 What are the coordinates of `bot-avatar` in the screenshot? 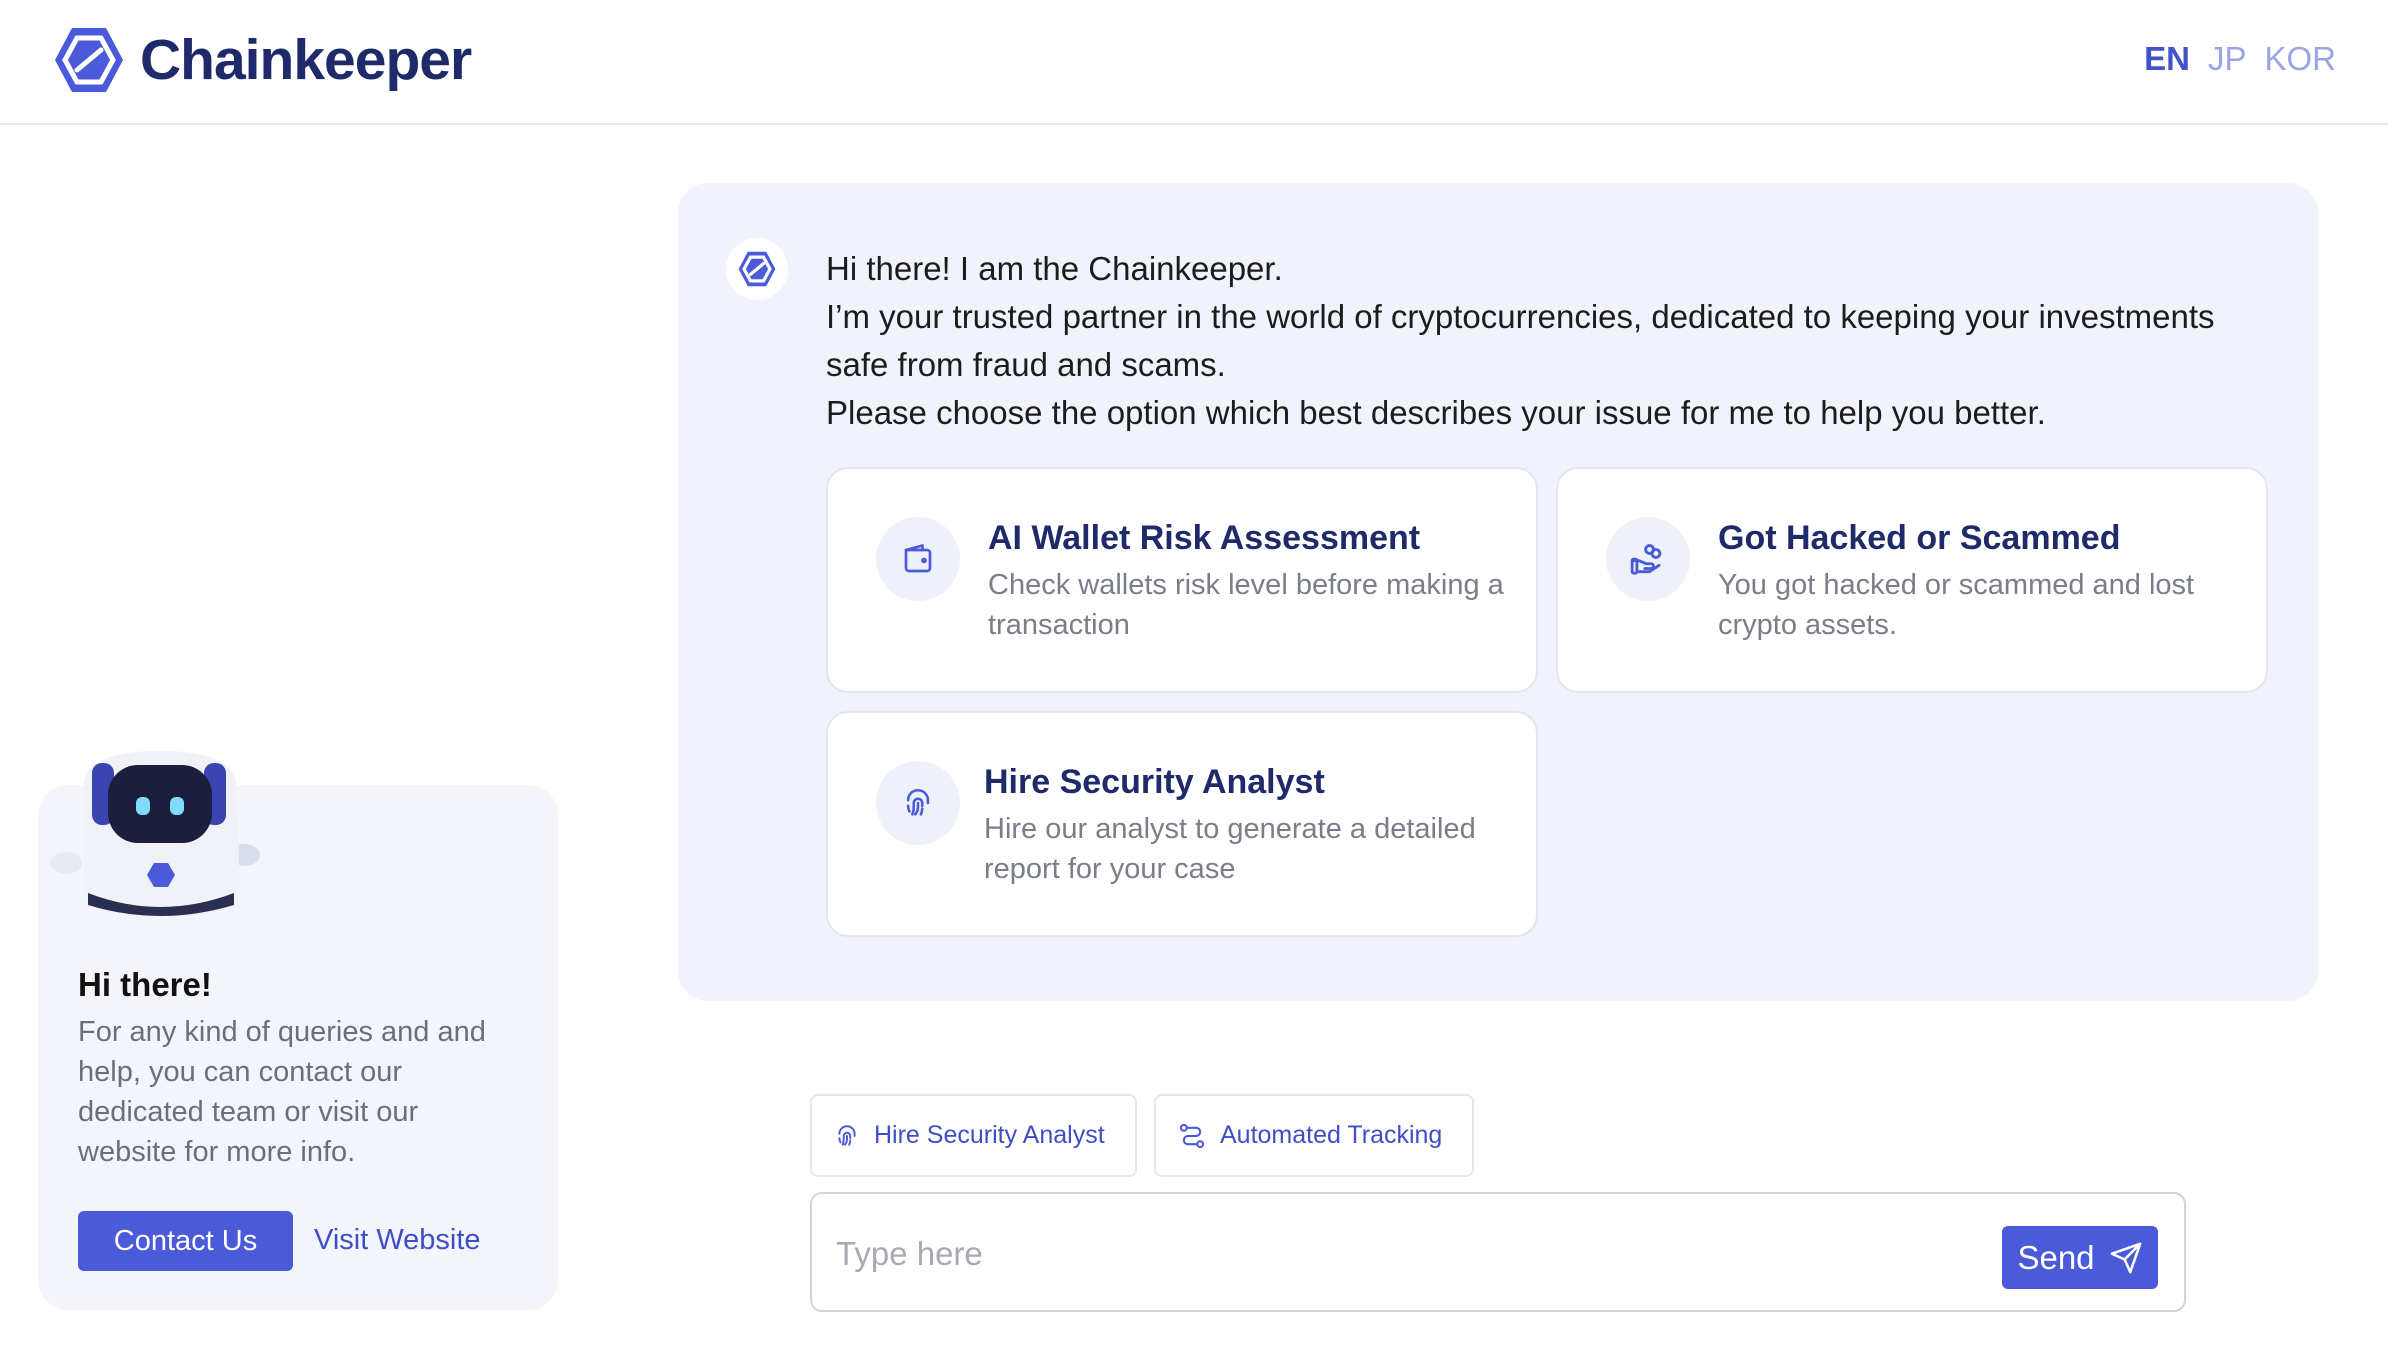 It's located at (757, 269).